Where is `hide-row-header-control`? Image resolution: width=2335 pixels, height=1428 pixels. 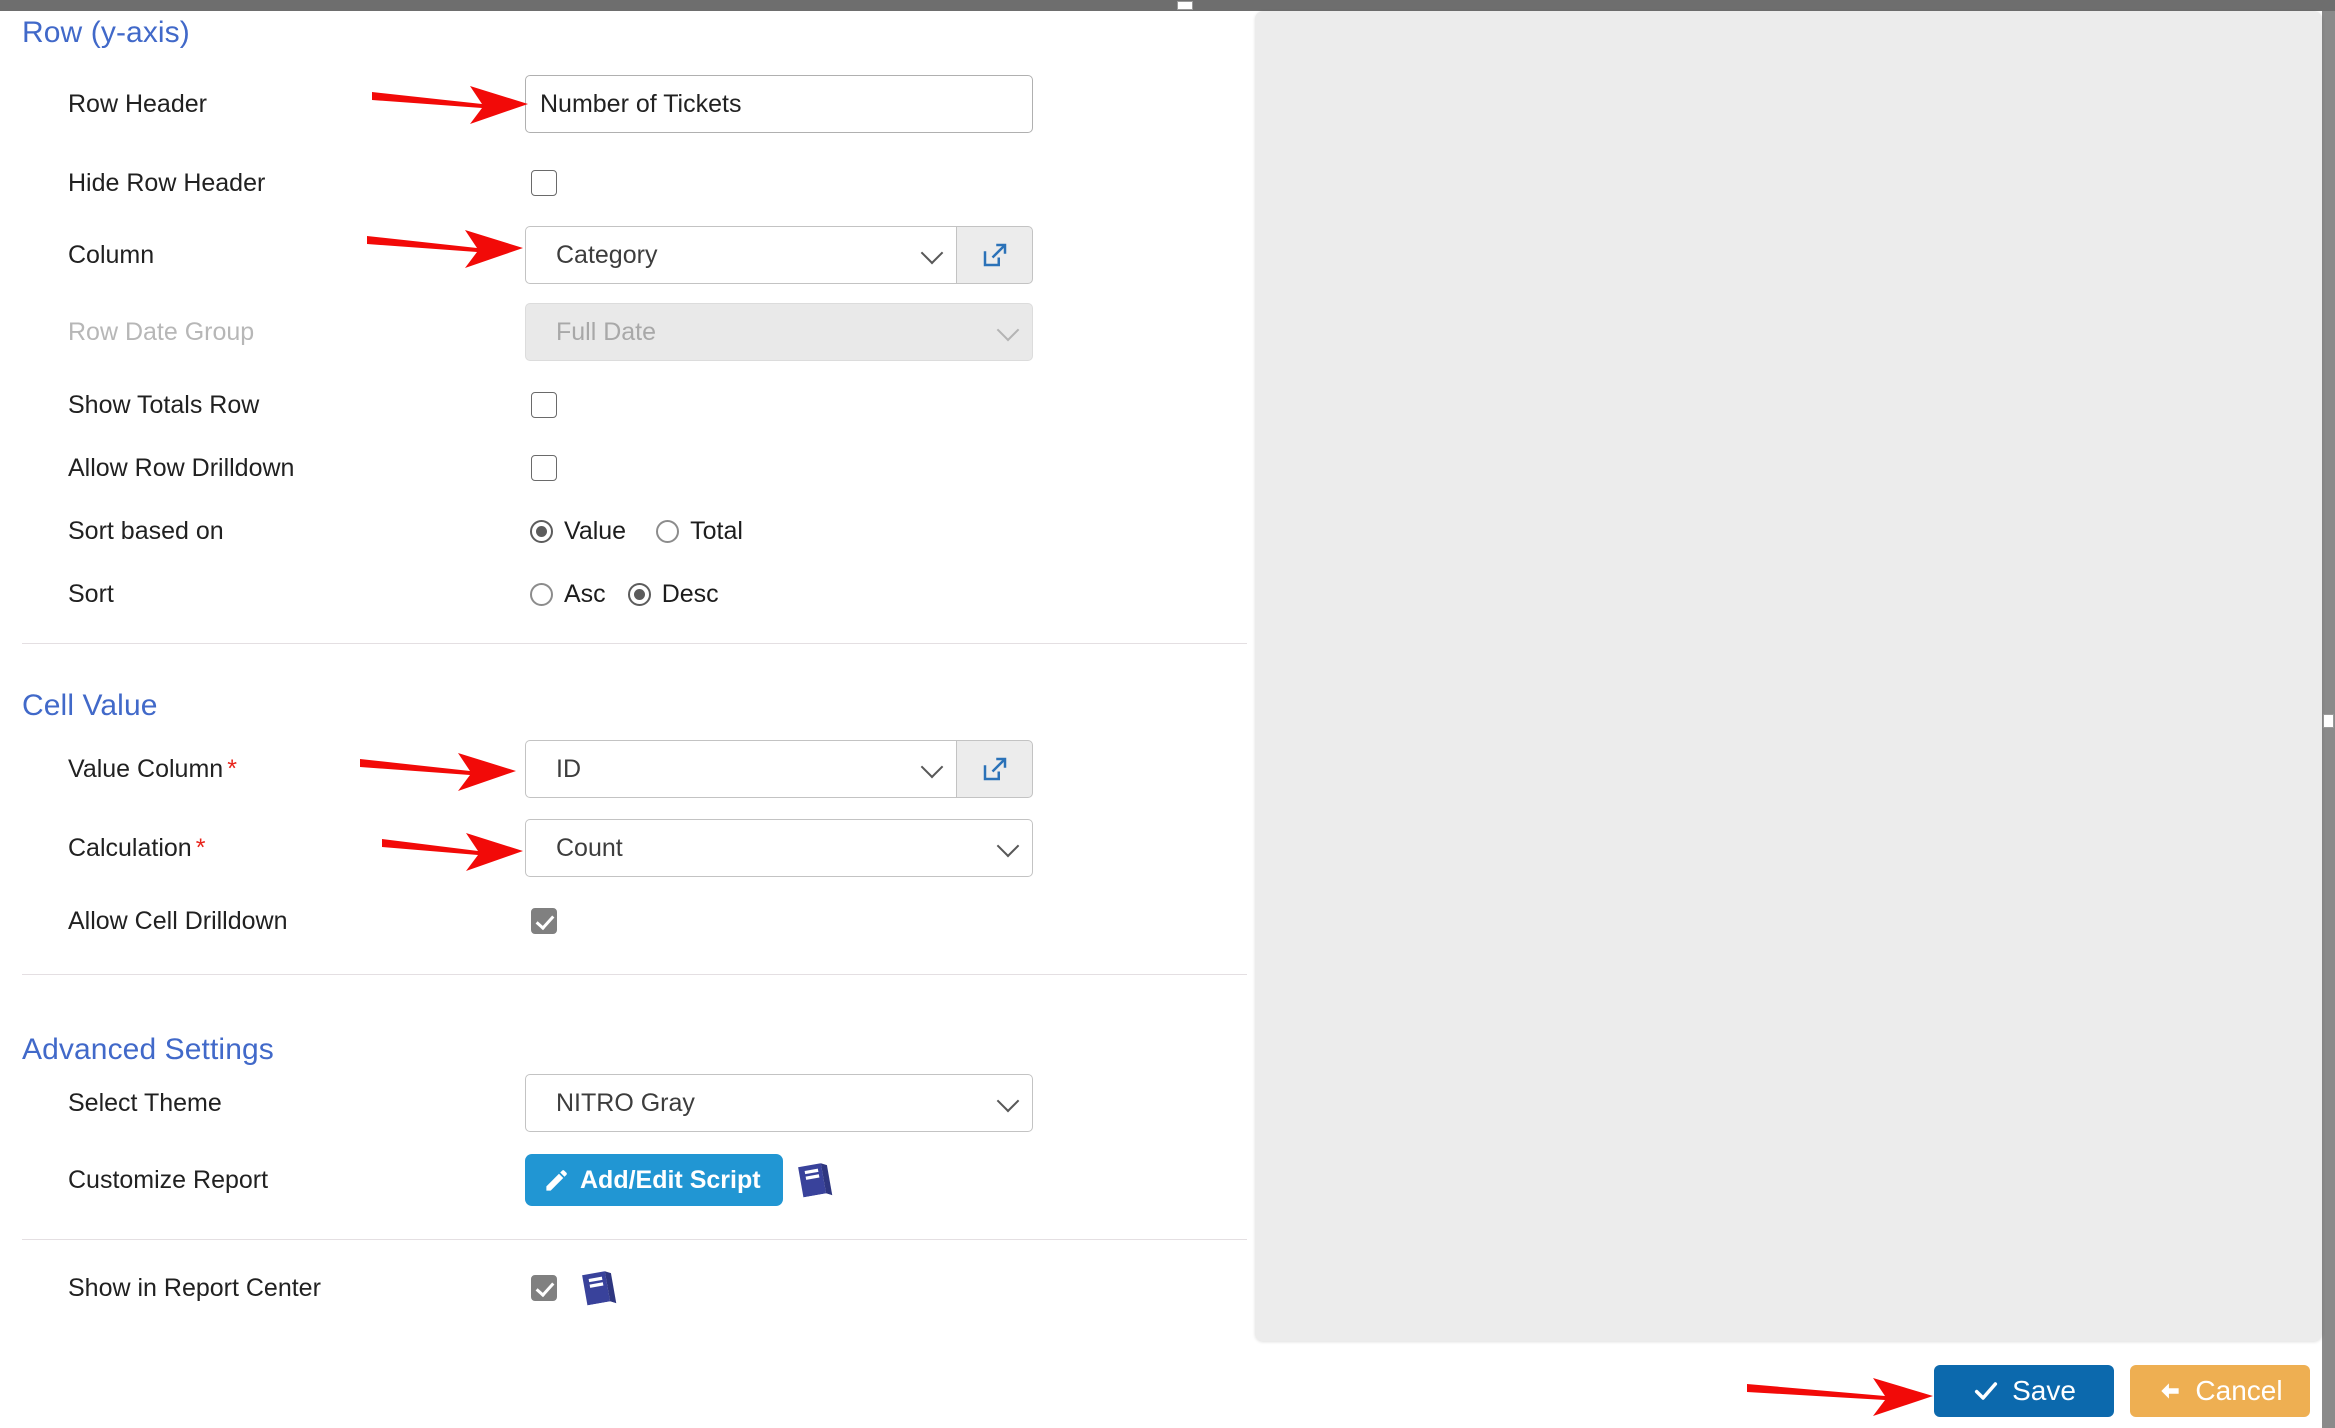
hide-row-header-control is located at coordinates (541, 183).